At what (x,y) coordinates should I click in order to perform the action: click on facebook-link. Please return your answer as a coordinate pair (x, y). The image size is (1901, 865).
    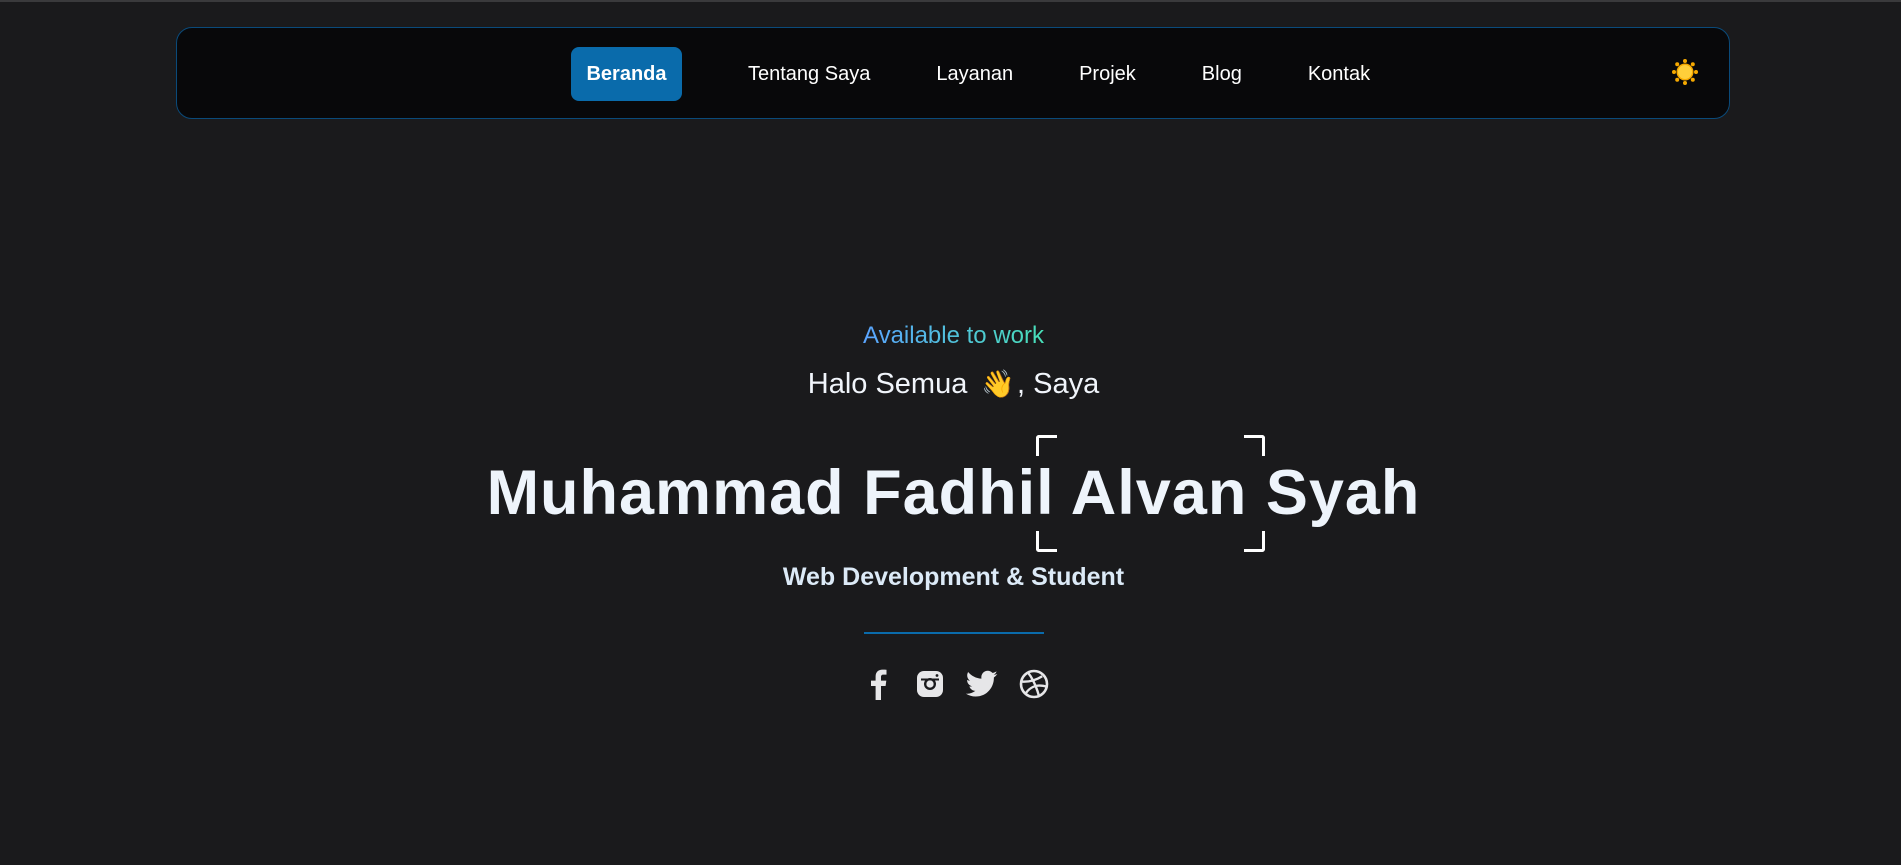
    Looking at the image, I should click on (878, 684).